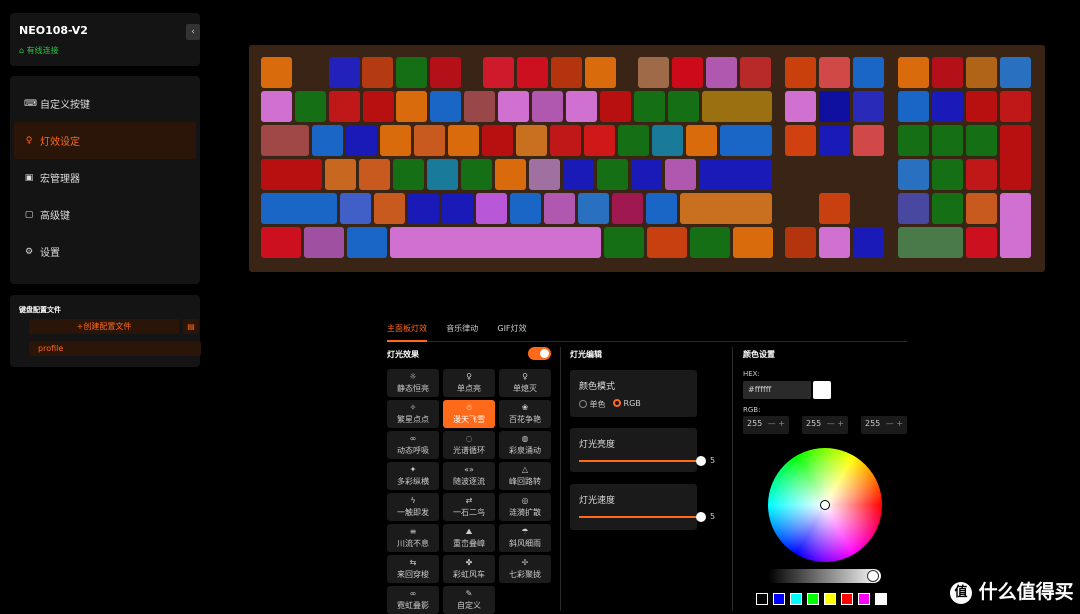 The image size is (1080, 614). Describe the element at coordinates (639, 517) in the screenshot. I see `speed-slider` at that location.